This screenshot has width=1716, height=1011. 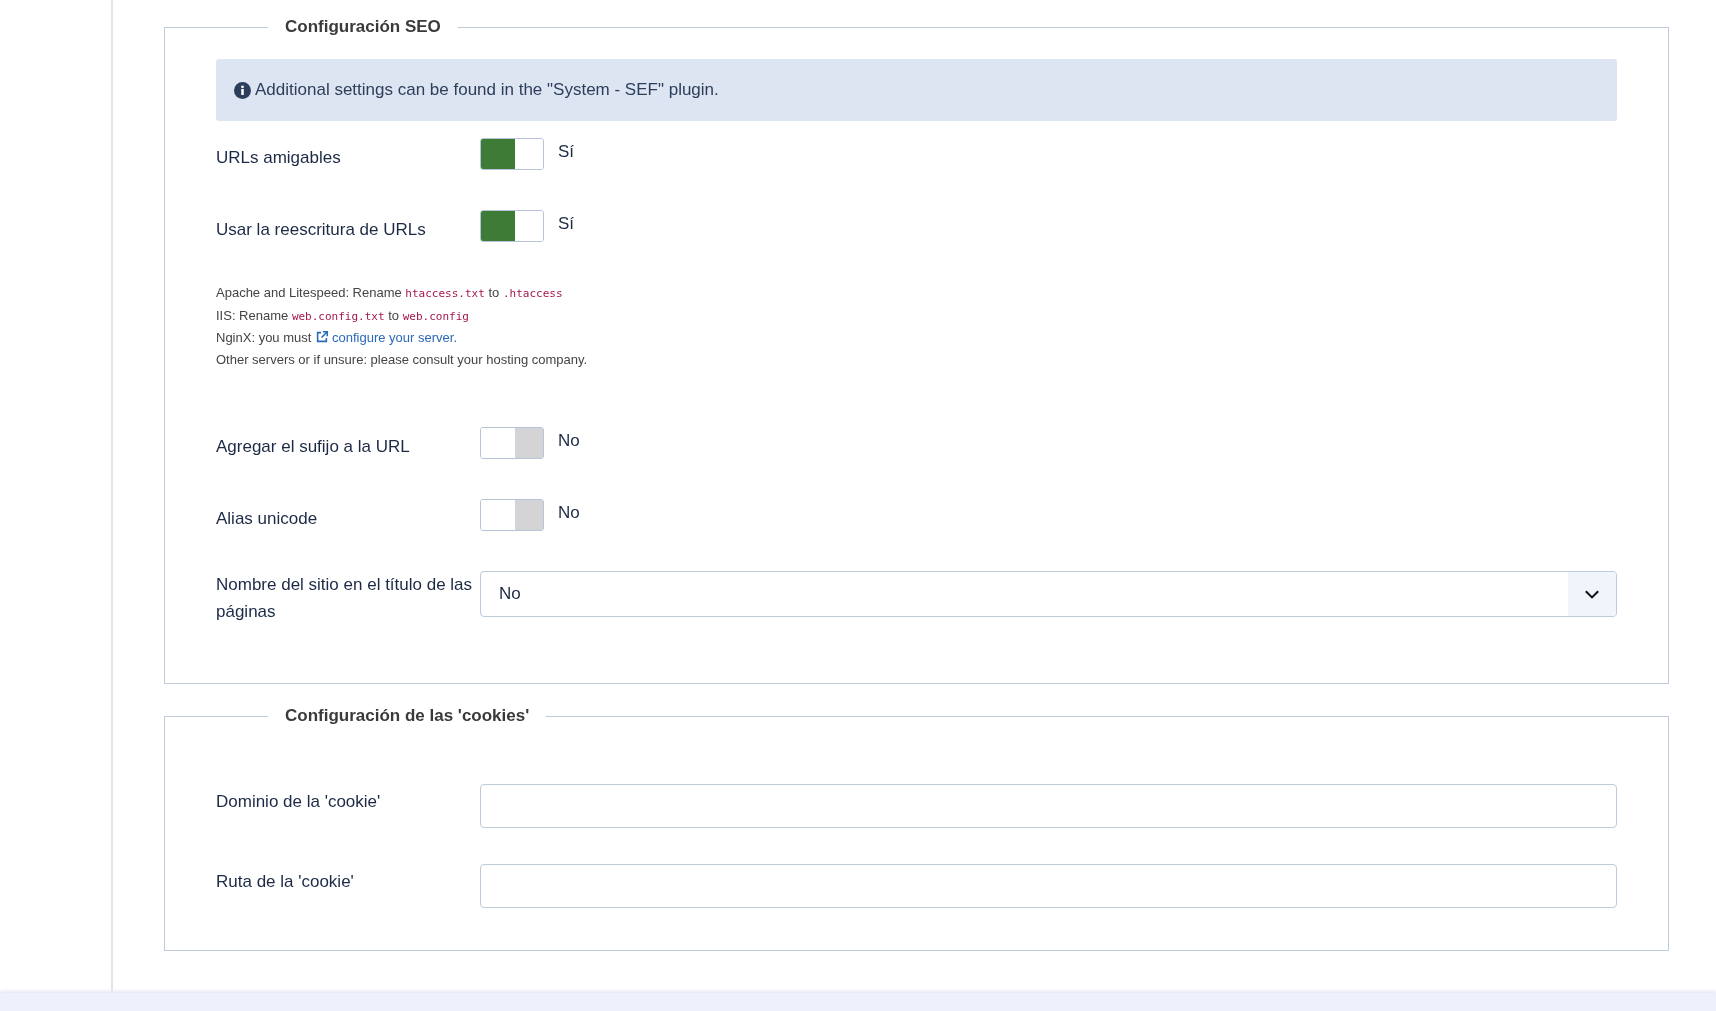 I want to click on info-icon, so click(x=242, y=90).